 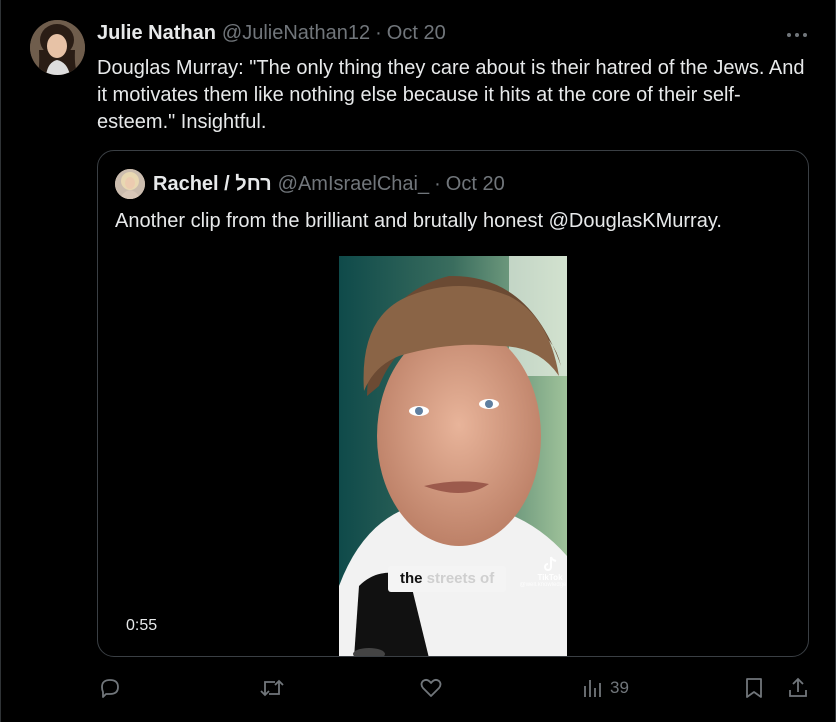 I want to click on author-handle: @JulieNathan12, so click(x=296, y=33).